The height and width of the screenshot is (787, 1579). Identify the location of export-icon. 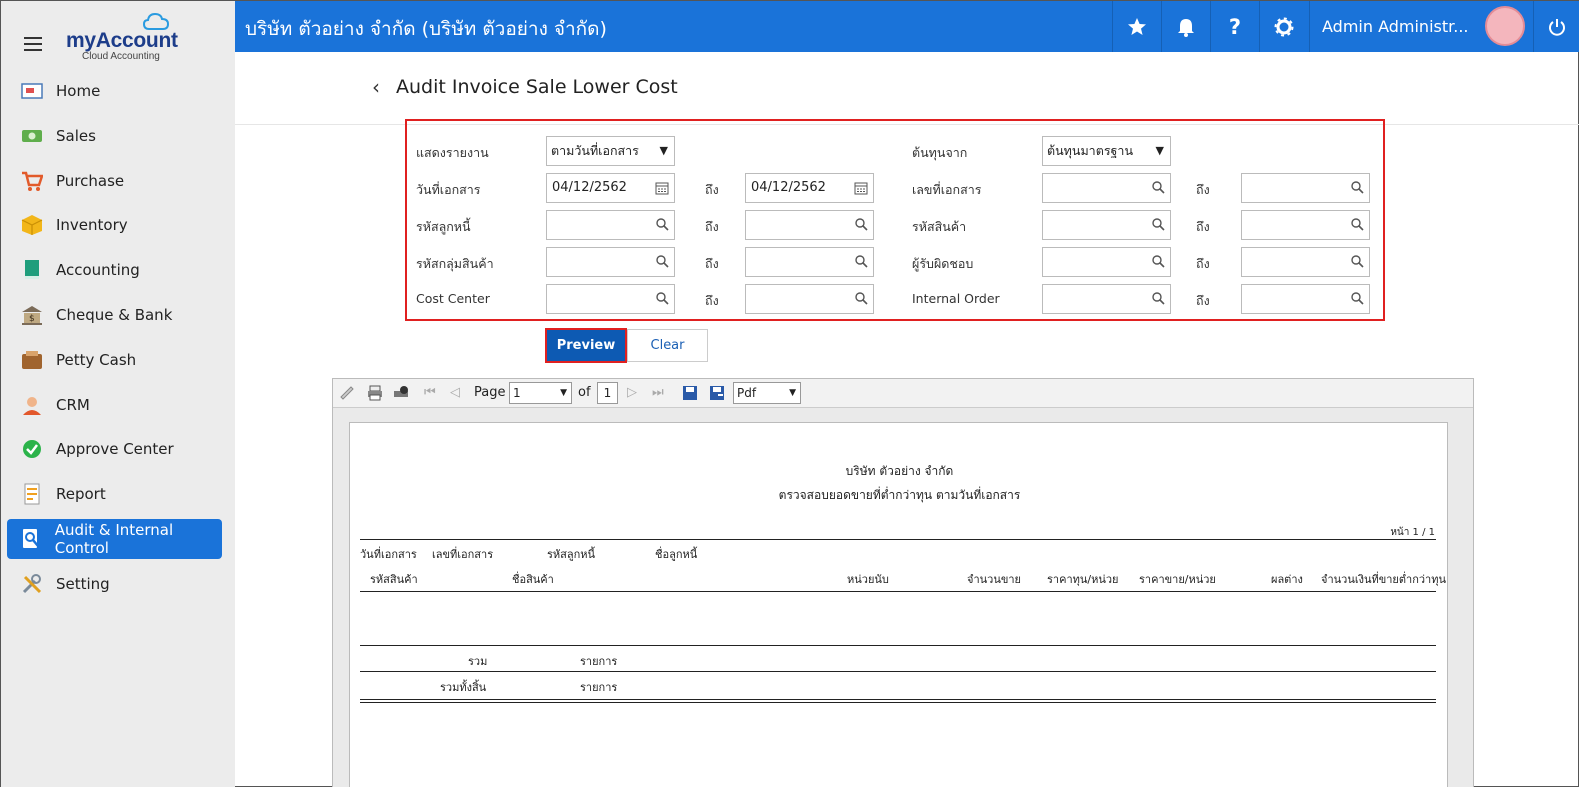
(717, 393).